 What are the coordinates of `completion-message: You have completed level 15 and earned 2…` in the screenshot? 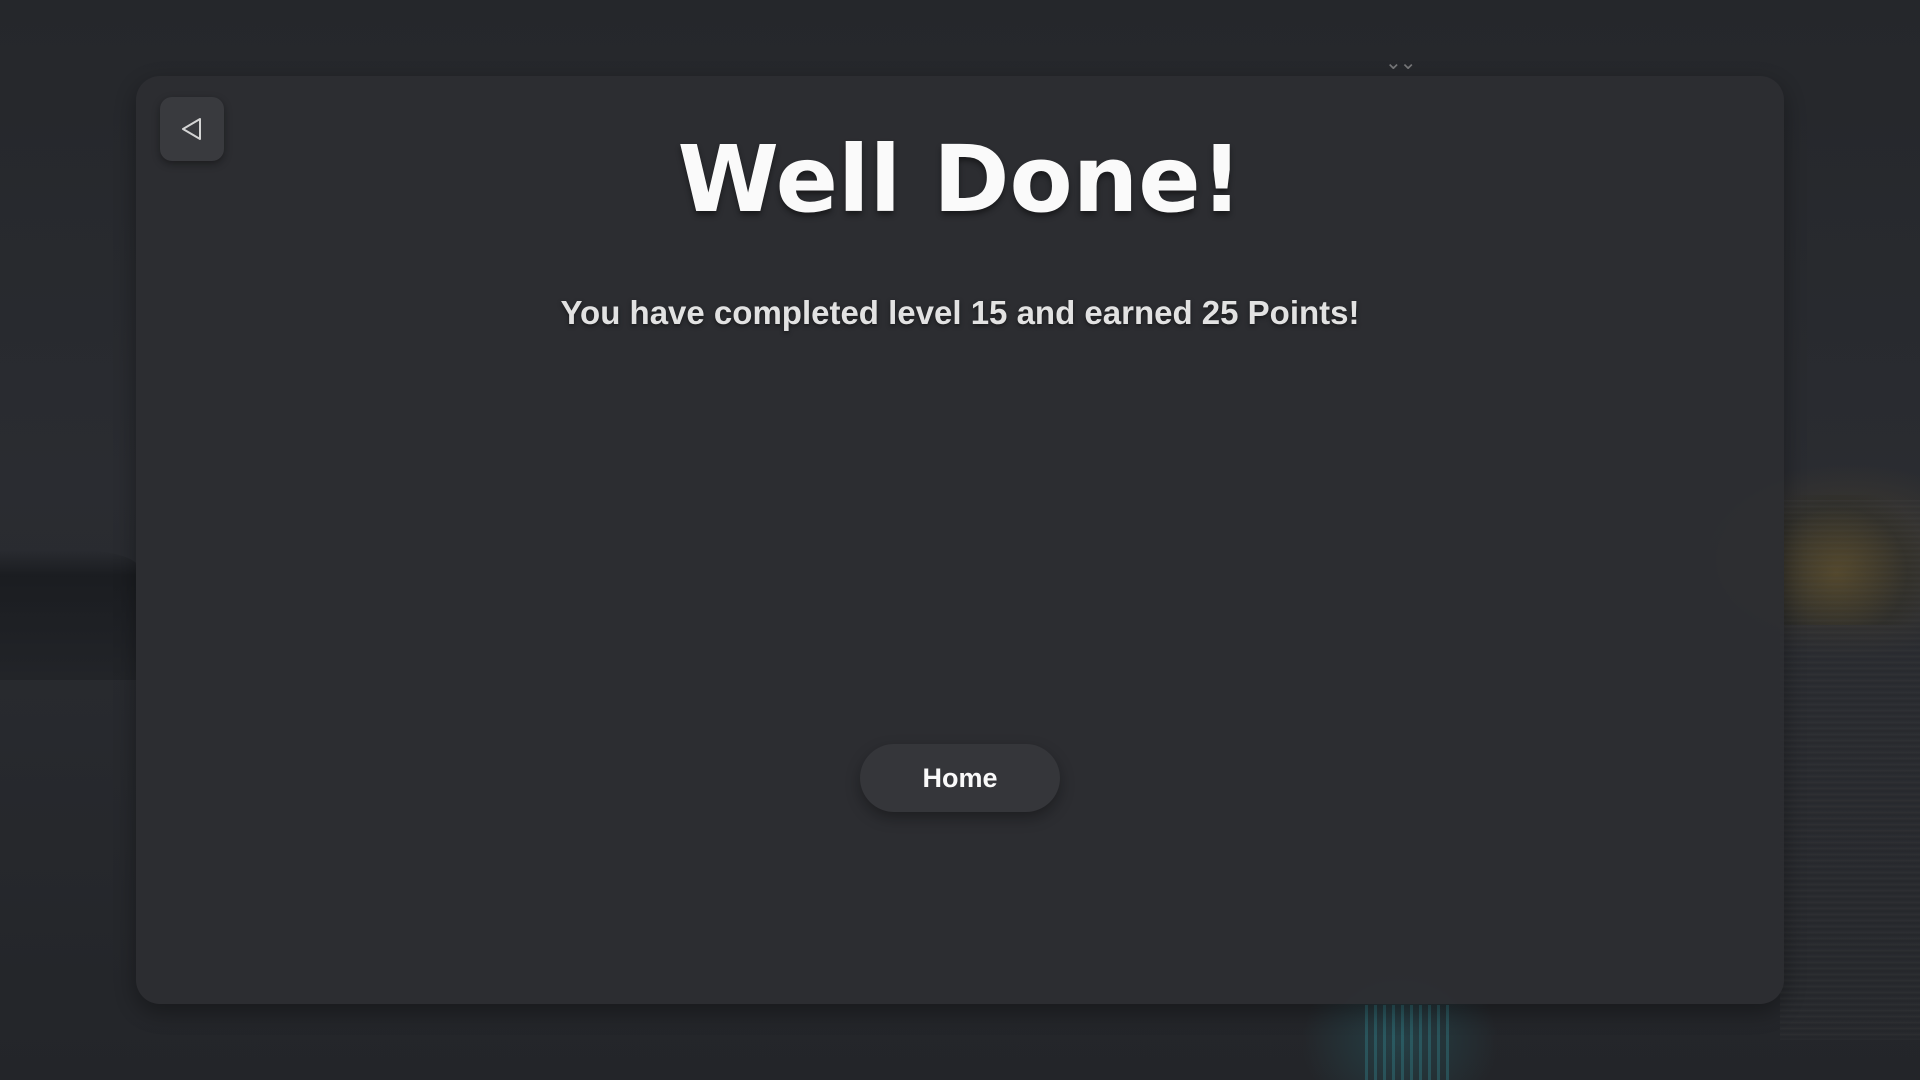 It's located at (960, 312).